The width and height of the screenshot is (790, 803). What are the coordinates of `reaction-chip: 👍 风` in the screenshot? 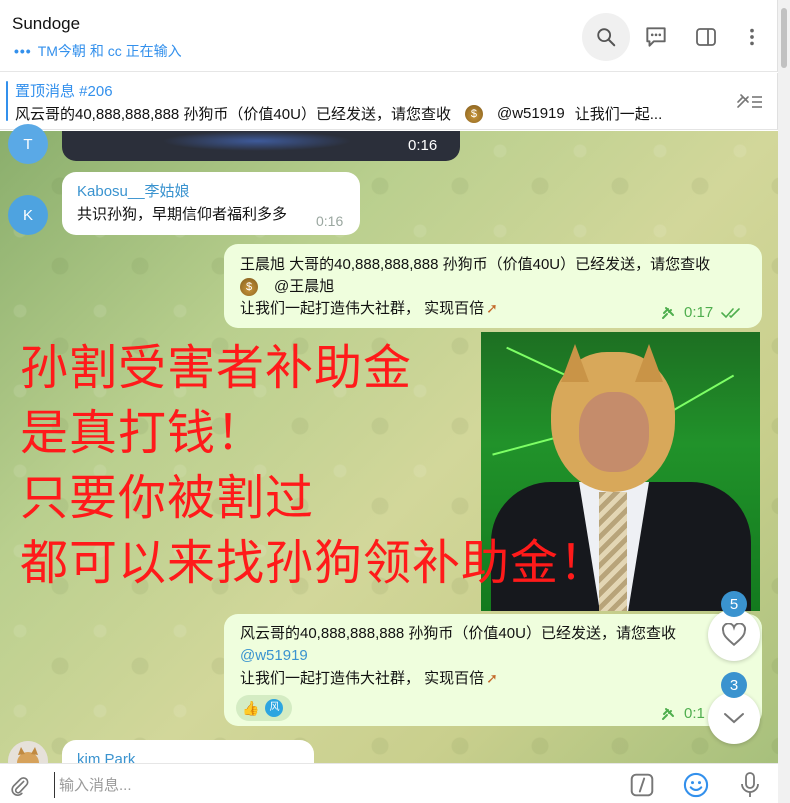 It's located at (264, 708).